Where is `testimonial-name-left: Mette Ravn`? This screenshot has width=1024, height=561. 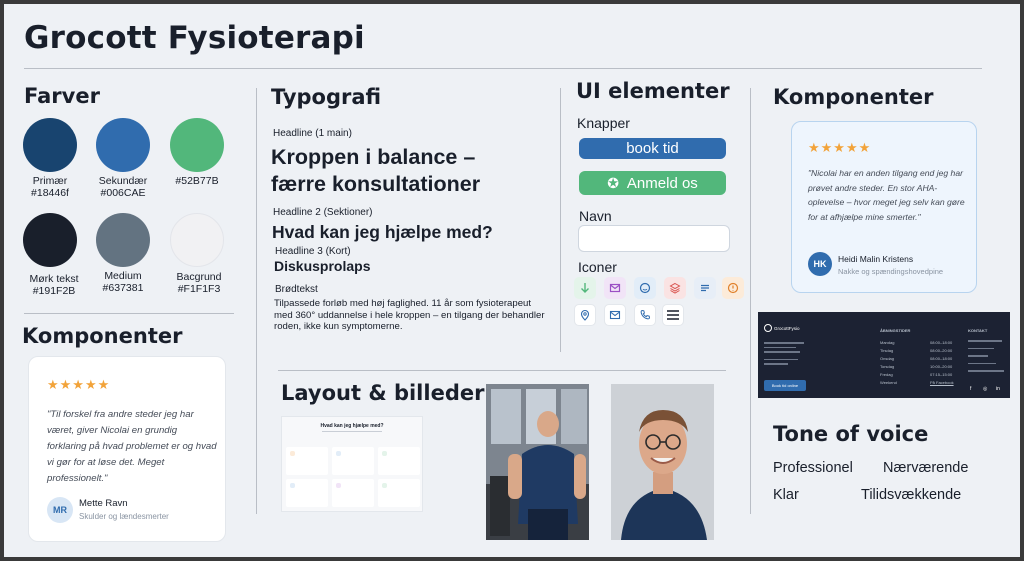 testimonial-name-left: Mette Ravn is located at coordinates (103, 503).